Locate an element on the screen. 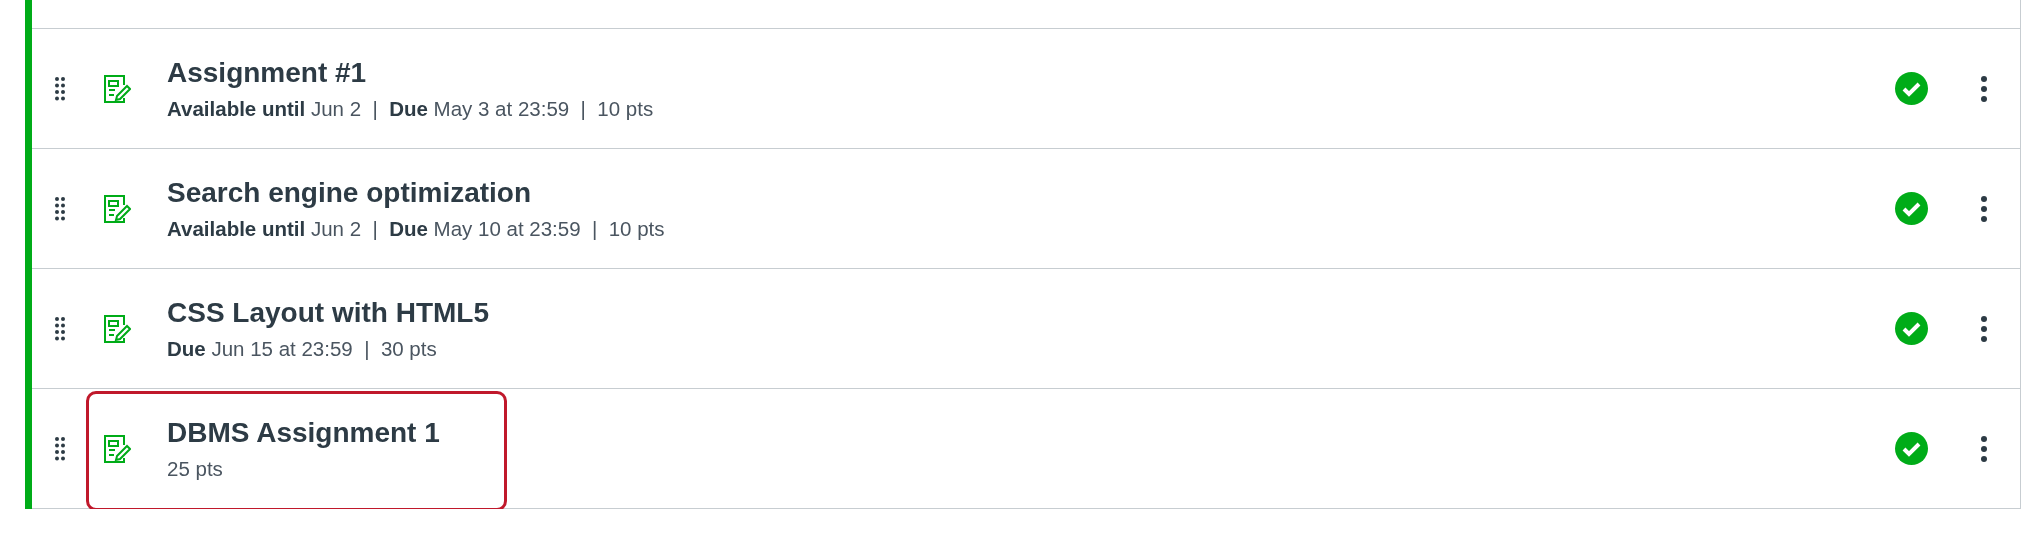 This screenshot has height=548, width=2042. assignment-details: Available until Jun 2 | Due May 3 at 23:59 | 10 pts is located at coordinates (410, 108).